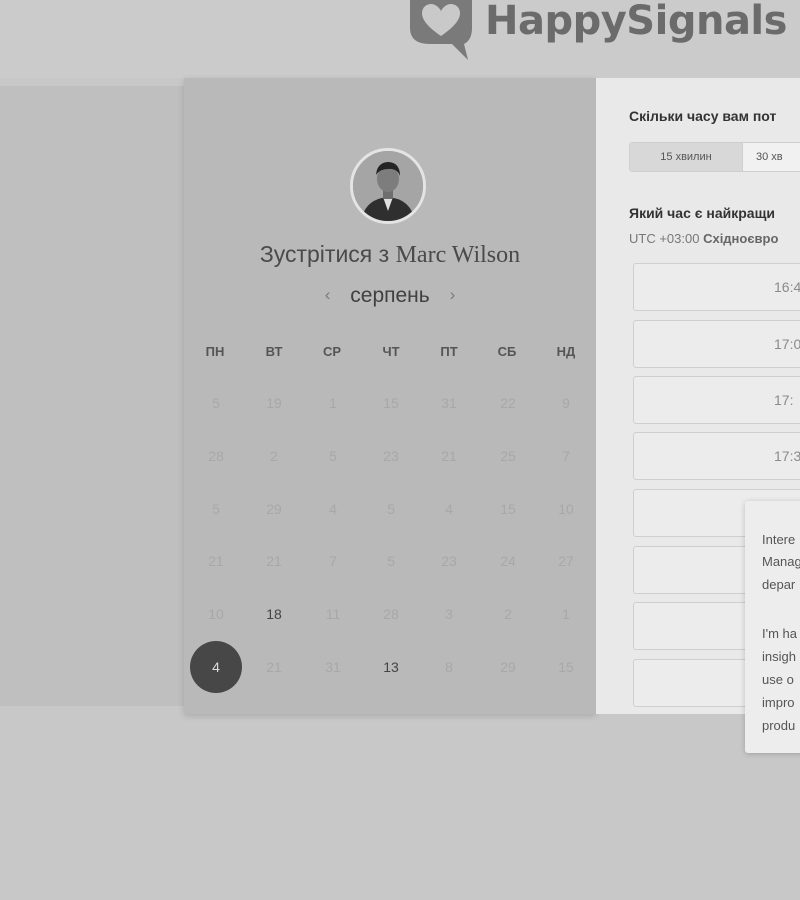  I want to click on weekday-header: ЧТ, so click(391, 351).